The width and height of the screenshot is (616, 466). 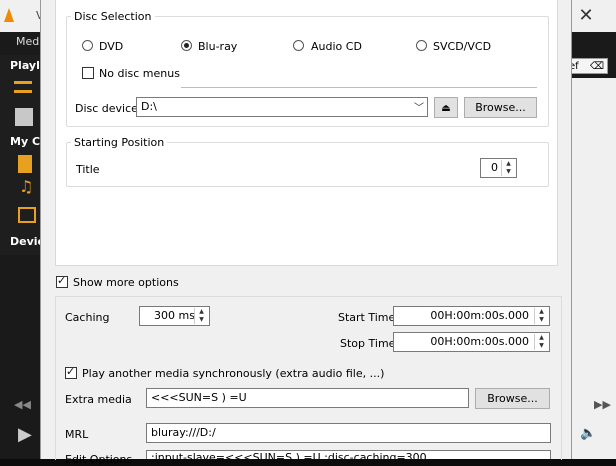 What do you see at coordinates (186, 45) in the screenshot?
I see `radio-bluray` at bounding box center [186, 45].